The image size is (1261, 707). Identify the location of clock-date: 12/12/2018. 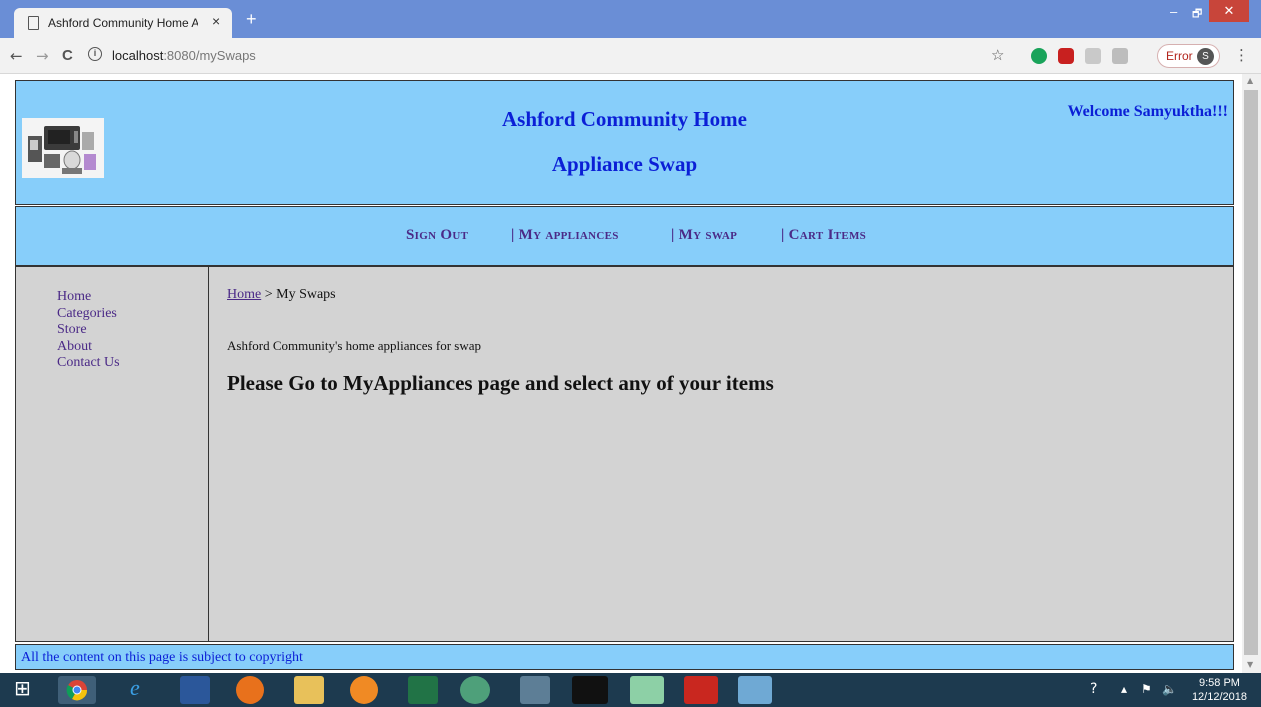
(1219, 697).